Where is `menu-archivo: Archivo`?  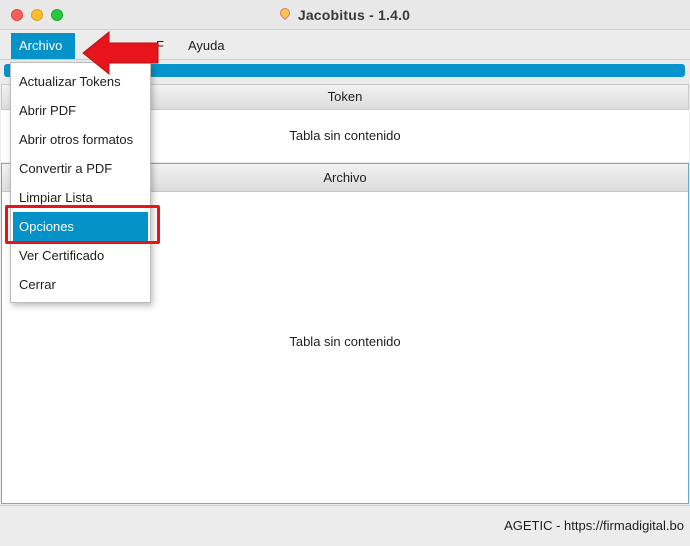 menu-archivo: Archivo is located at coordinates (43, 46).